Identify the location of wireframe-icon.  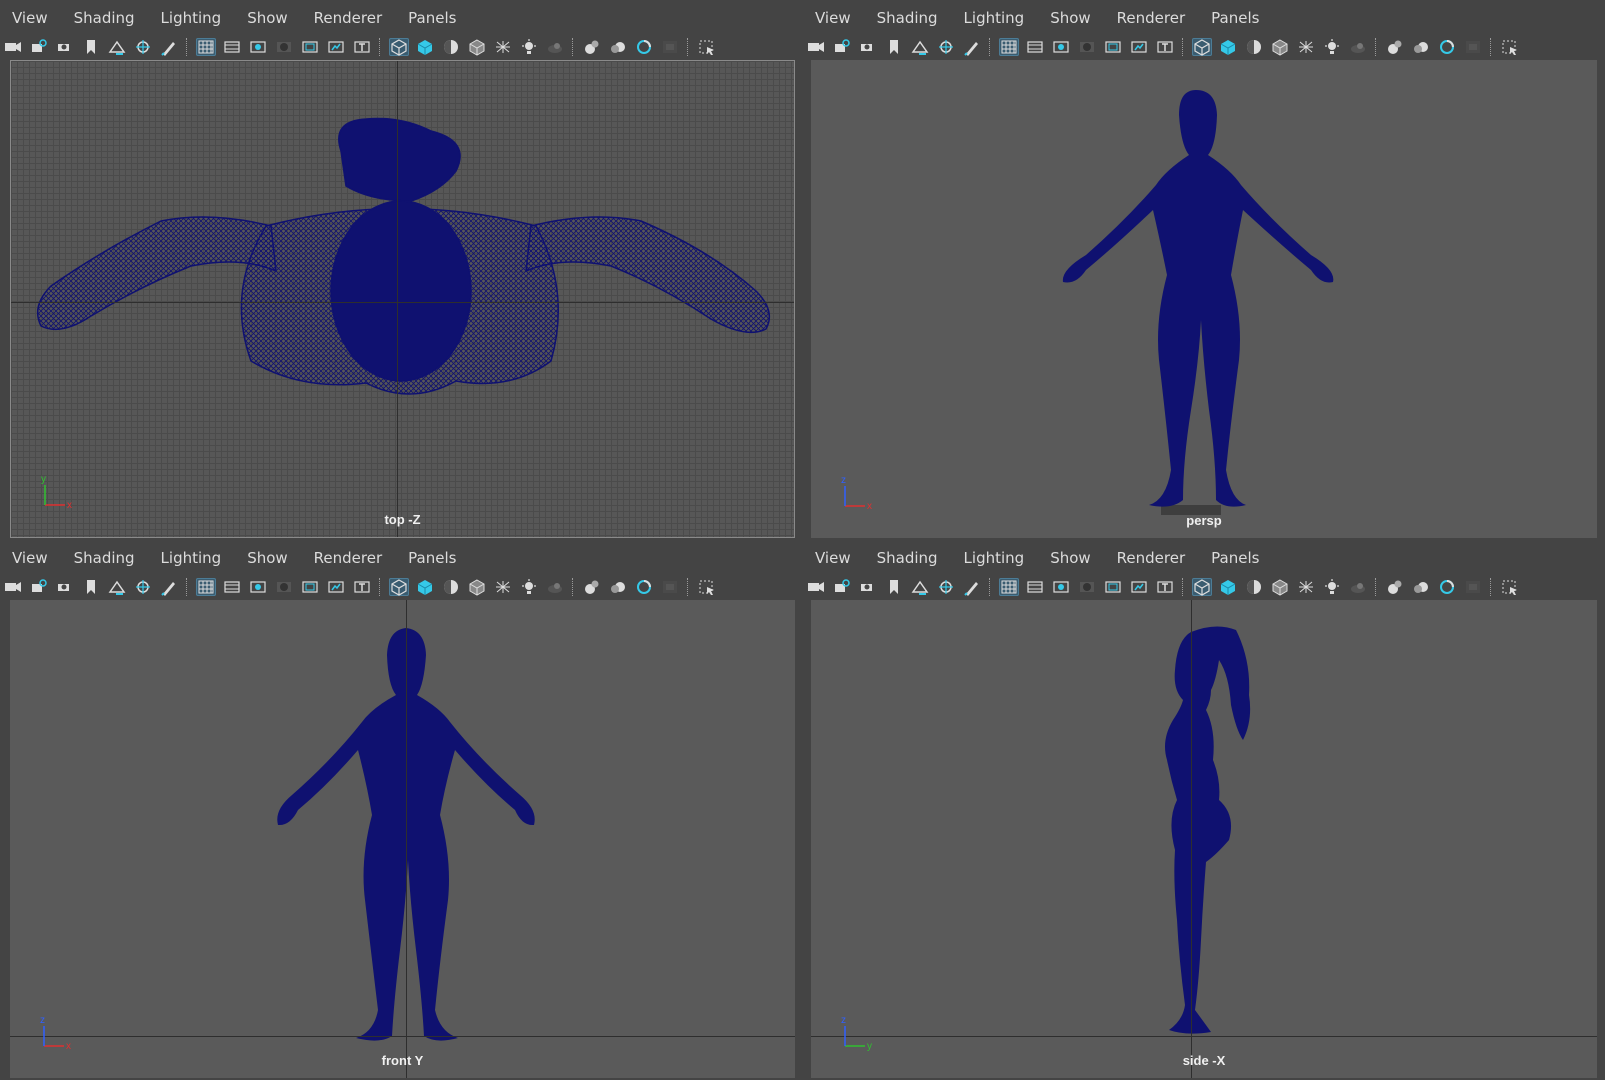
(1202, 587).